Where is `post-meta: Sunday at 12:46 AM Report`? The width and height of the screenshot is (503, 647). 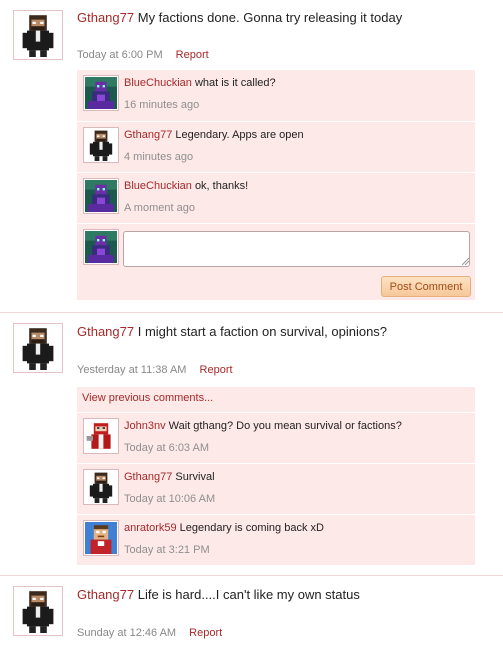
post-meta: Sunday at 12:46 AM Report is located at coordinates (149, 633).